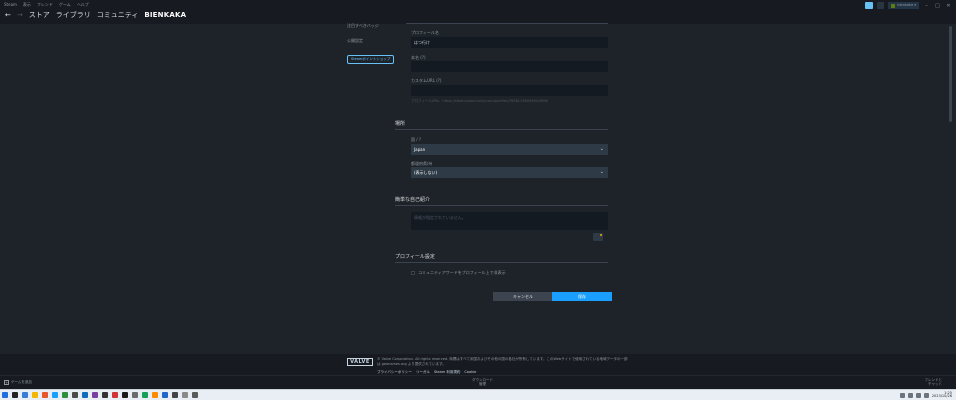  Describe the element at coordinates (95, 15) in the screenshot. I see `main-nav: ← → ストア ライブラリ コミュニティ BIENKAKA` at that location.